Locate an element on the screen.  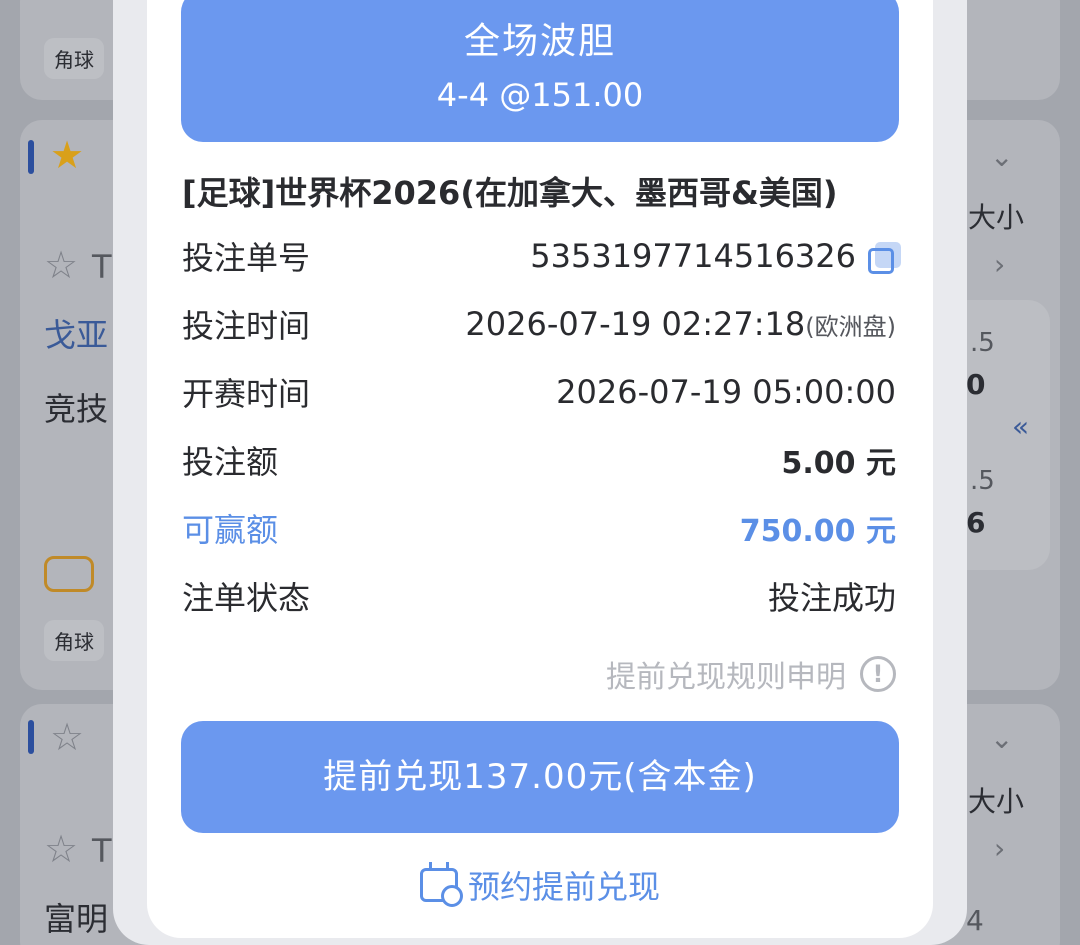
potential-win-label: 可赢额 is located at coordinates (230, 530).